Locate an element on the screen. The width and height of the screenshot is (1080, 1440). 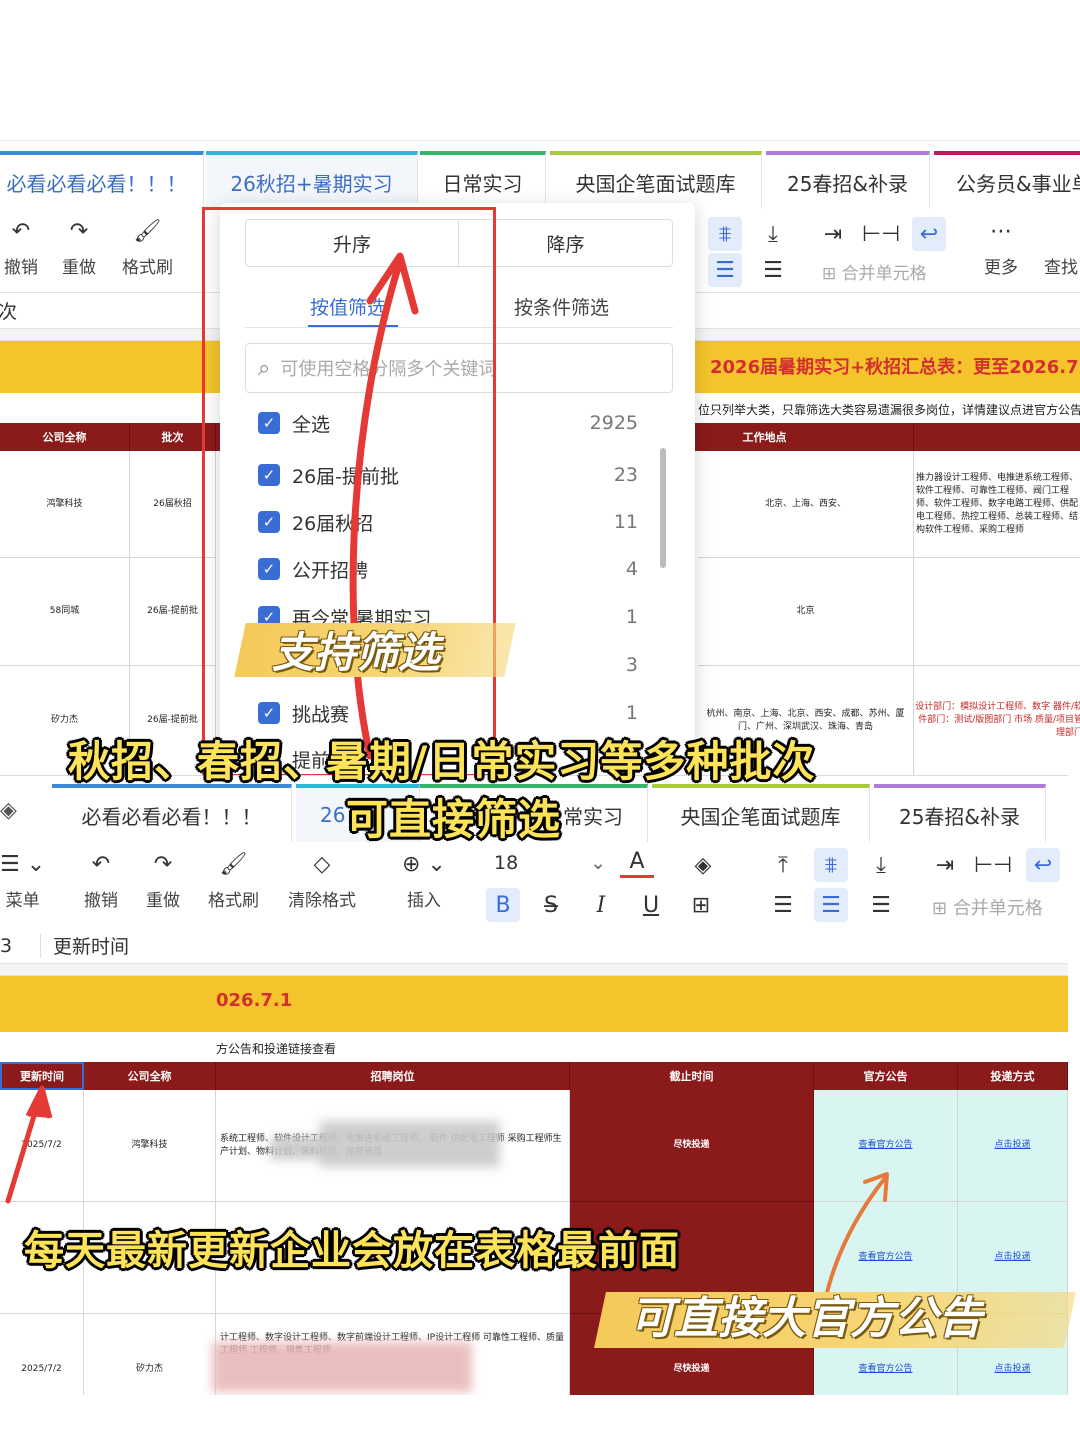
fill-color-icon: ◈ is located at coordinates (703, 865).